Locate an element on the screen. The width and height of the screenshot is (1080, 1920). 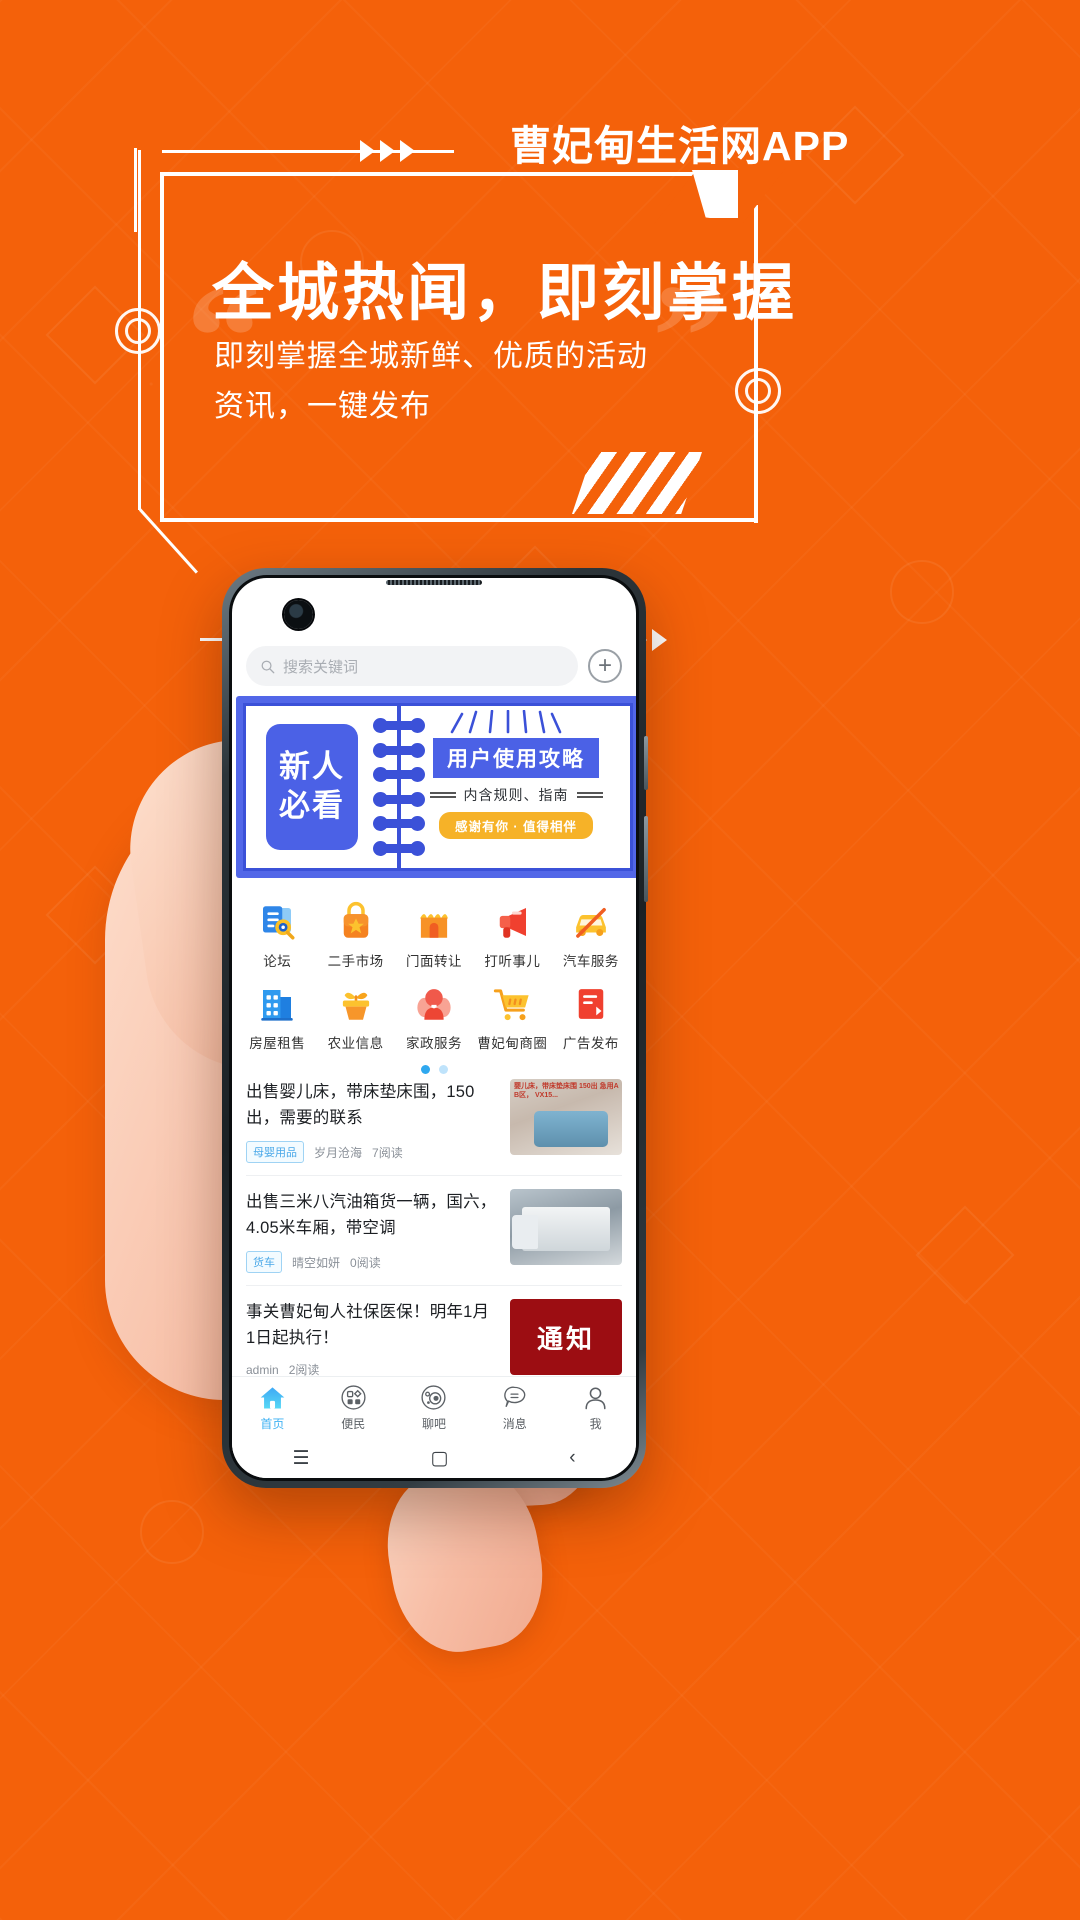
banner-left: 新人 必看 is located at coordinates (312, 787).